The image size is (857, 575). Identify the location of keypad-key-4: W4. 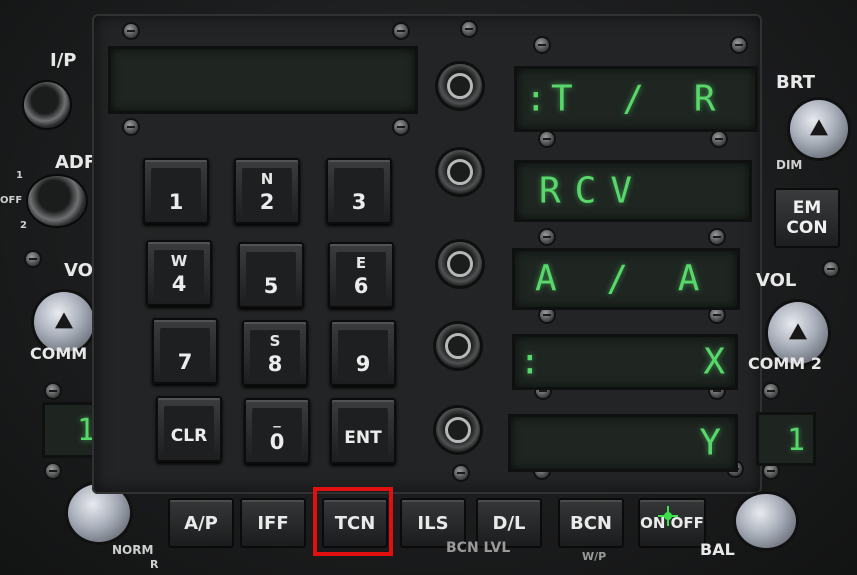
(179, 273).